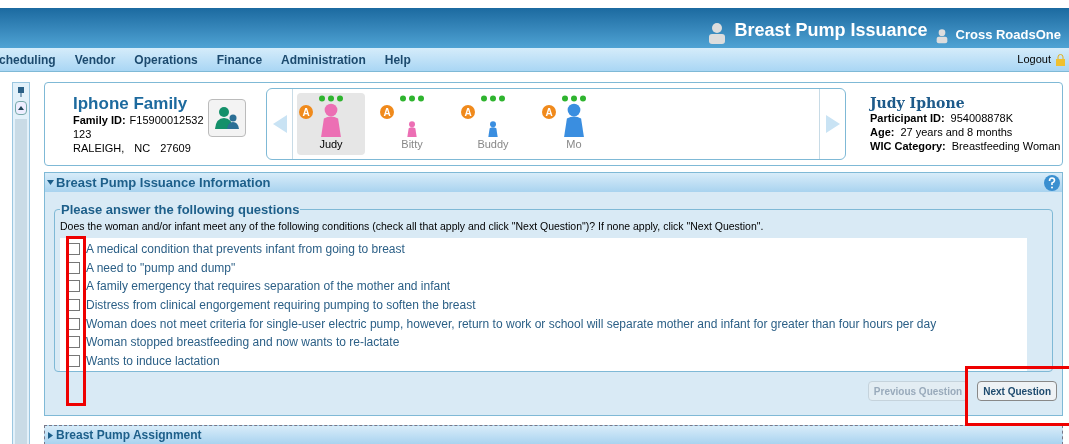  What do you see at coordinates (397, 59) in the screenshot?
I see `menu-item: Help` at bounding box center [397, 59].